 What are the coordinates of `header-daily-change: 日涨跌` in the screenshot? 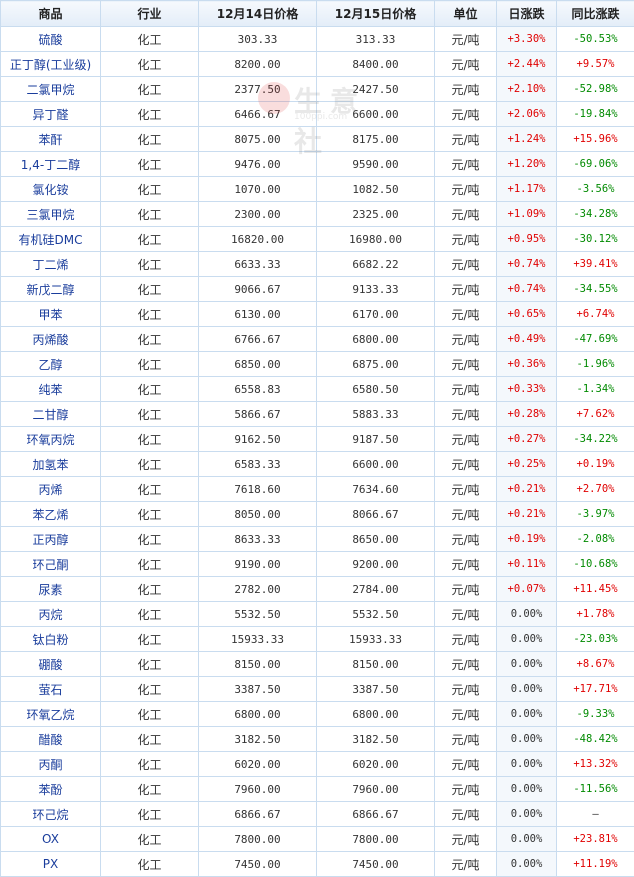 It's located at (526, 13).